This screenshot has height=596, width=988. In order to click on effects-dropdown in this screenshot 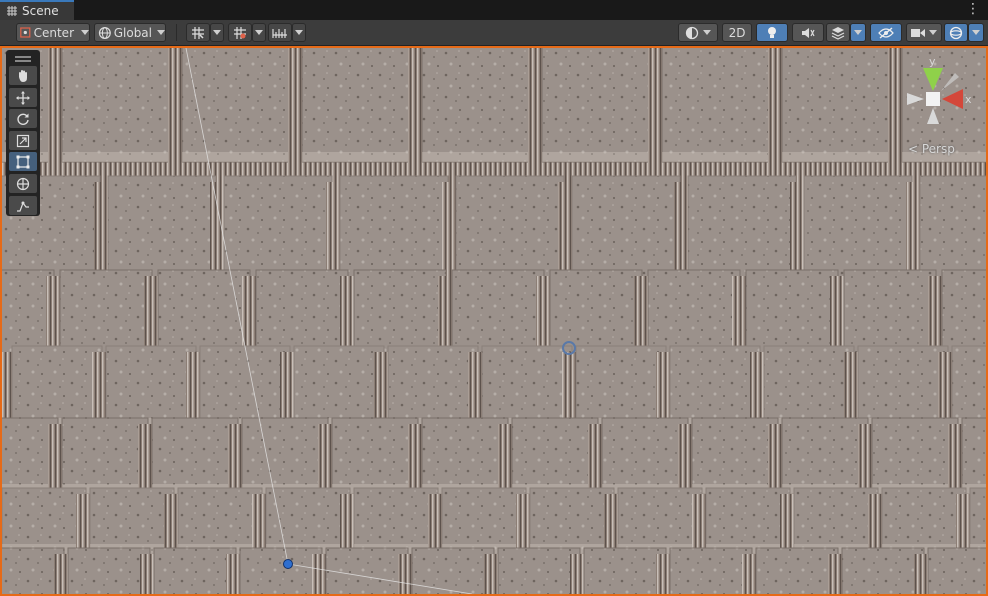, I will do `click(858, 32)`.